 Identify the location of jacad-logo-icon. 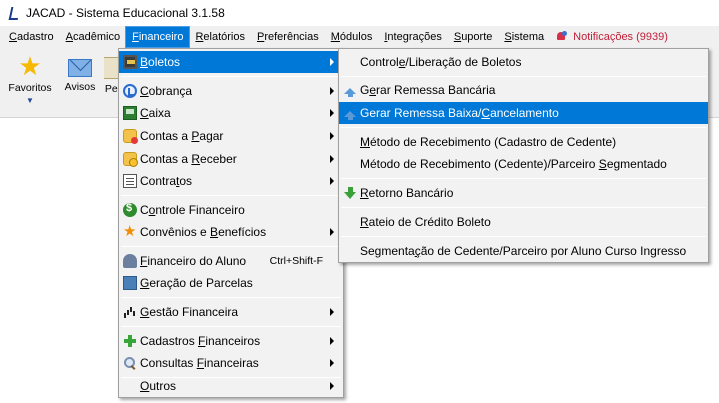
(14, 13).